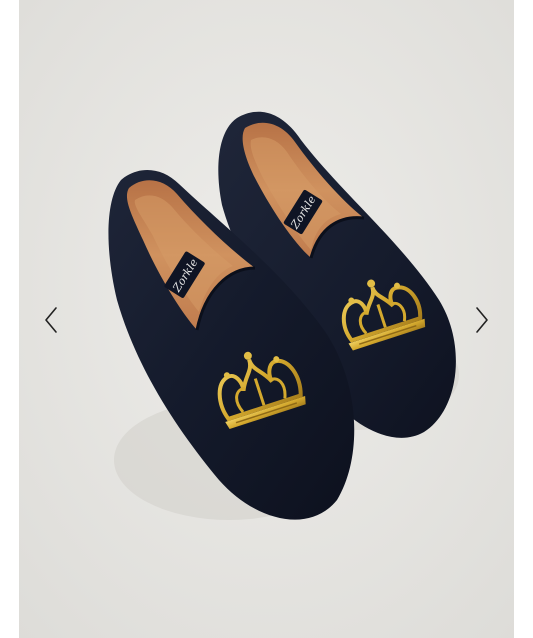 The image size is (533, 638). I want to click on next-image-button, so click(482, 320).